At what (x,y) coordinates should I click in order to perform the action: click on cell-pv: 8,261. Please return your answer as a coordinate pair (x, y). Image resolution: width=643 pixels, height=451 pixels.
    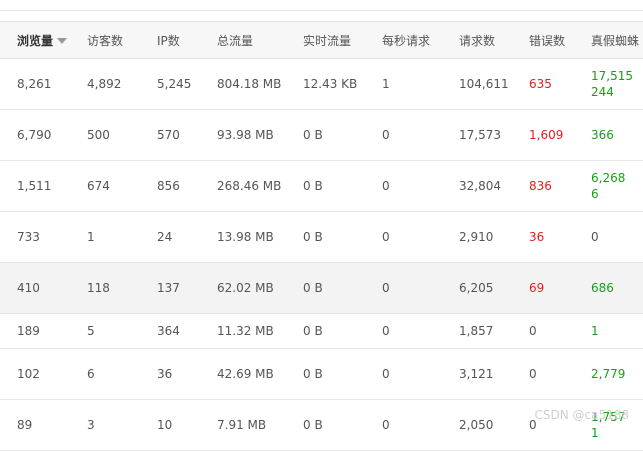
    Looking at the image, I should click on (35, 84).